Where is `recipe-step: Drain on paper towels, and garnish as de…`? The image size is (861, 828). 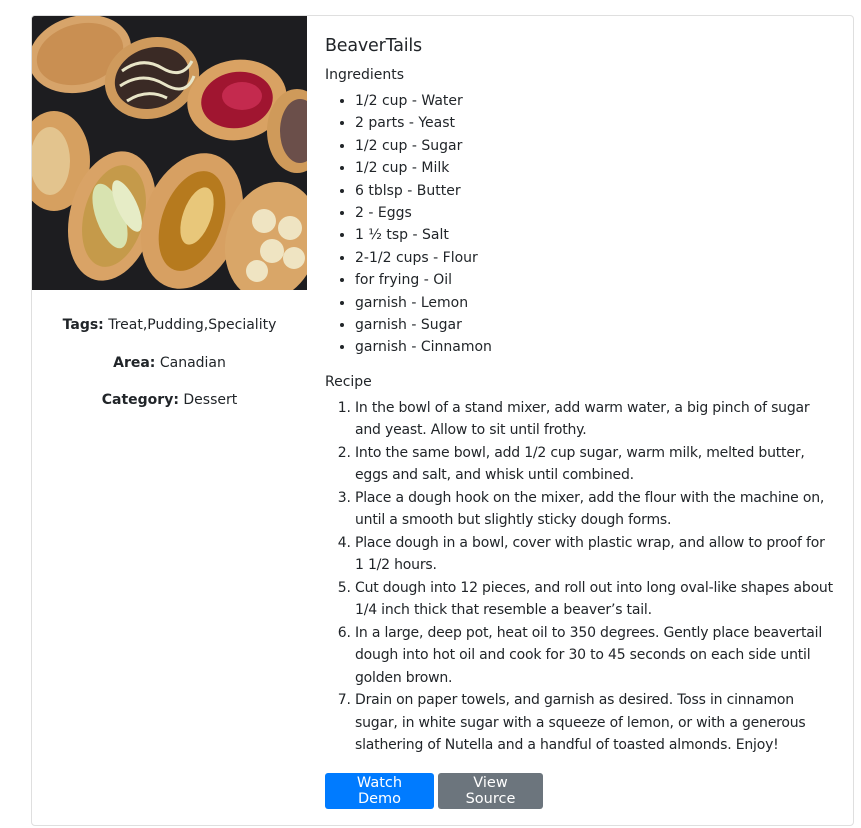
recipe-step: Drain on paper towels, and garnish as de… is located at coordinates (595, 723).